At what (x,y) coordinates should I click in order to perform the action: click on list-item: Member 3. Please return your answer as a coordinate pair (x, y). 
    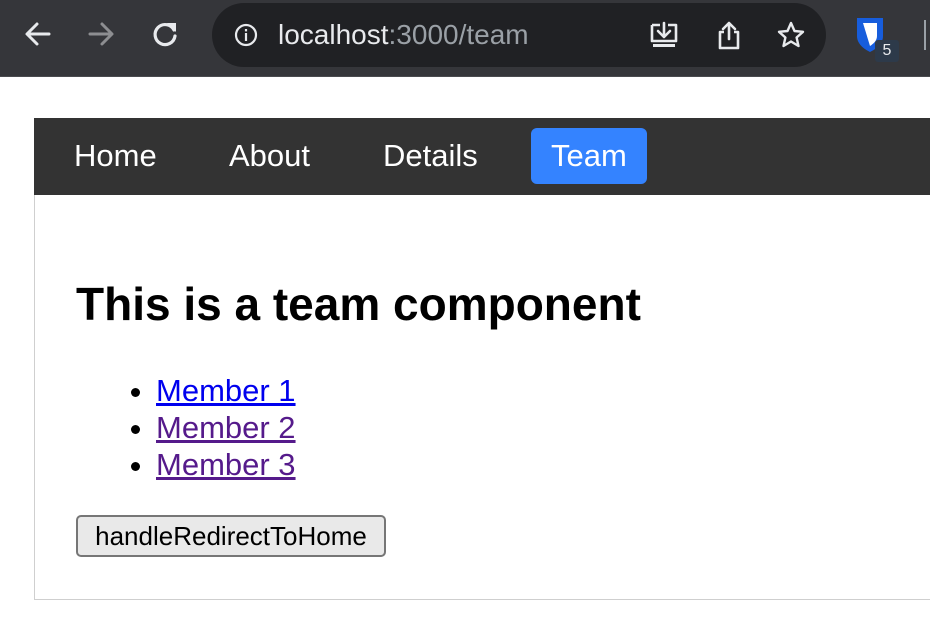
    Looking at the image, I should click on (226, 464).